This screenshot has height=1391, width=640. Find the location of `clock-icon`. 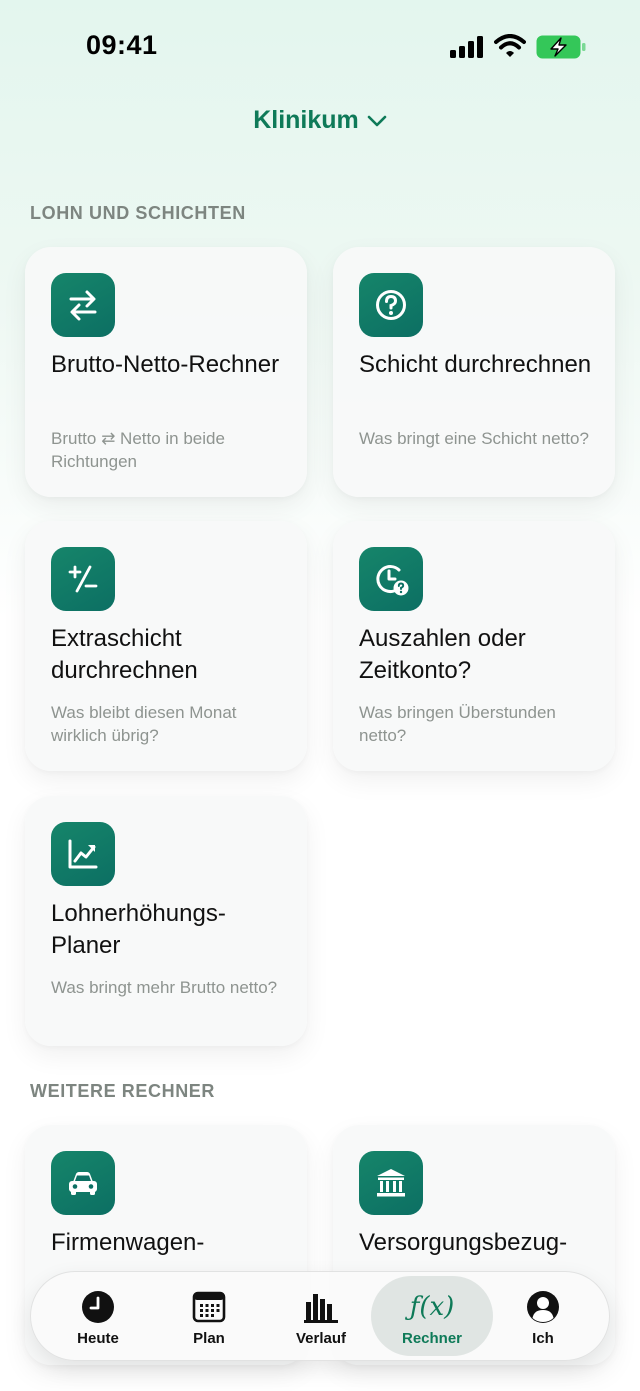

clock-icon is located at coordinates (98, 1307).